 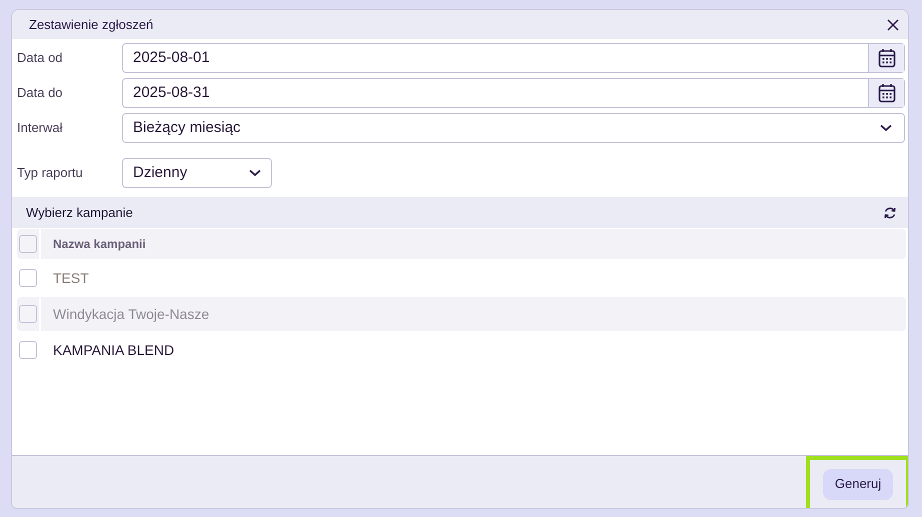 I want to click on refresh-button, so click(x=890, y=212).